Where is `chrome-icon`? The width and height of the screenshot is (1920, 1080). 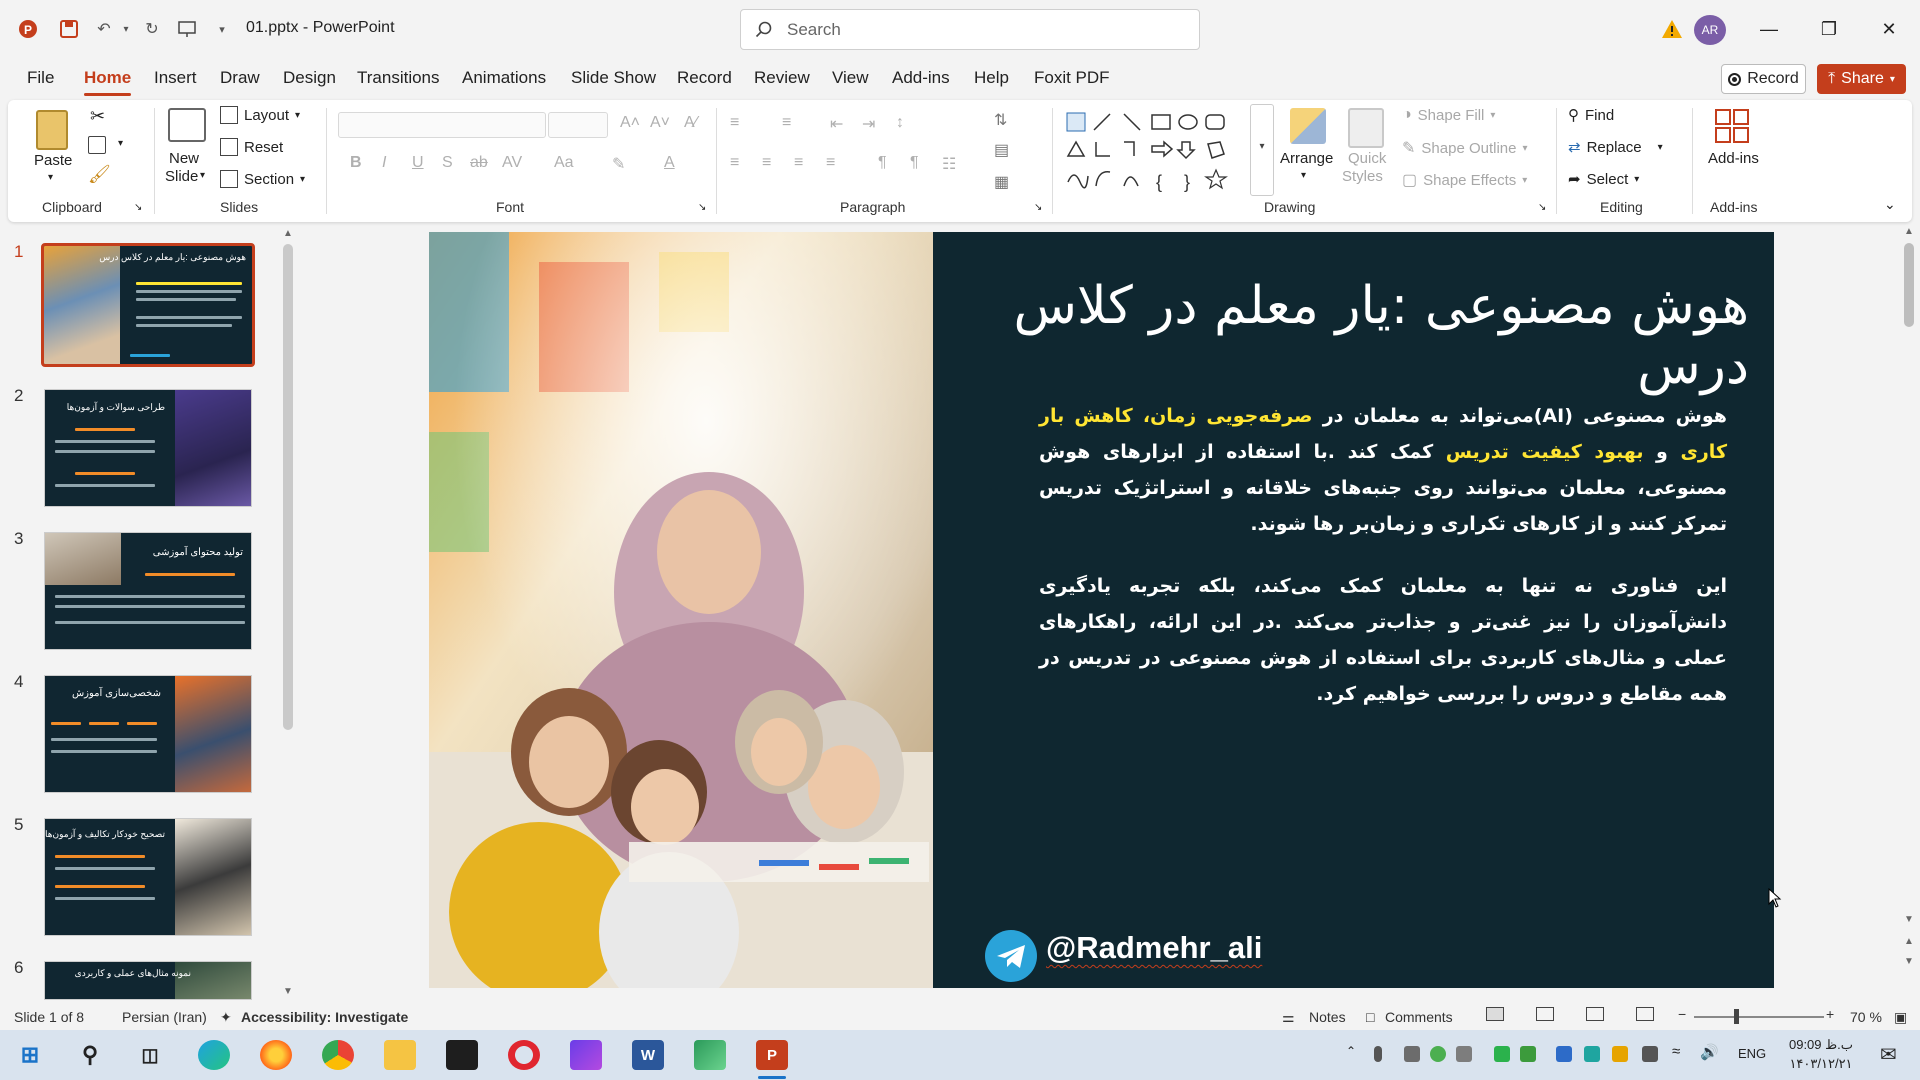 chrome-icon is located at coordinates (338, 1055).